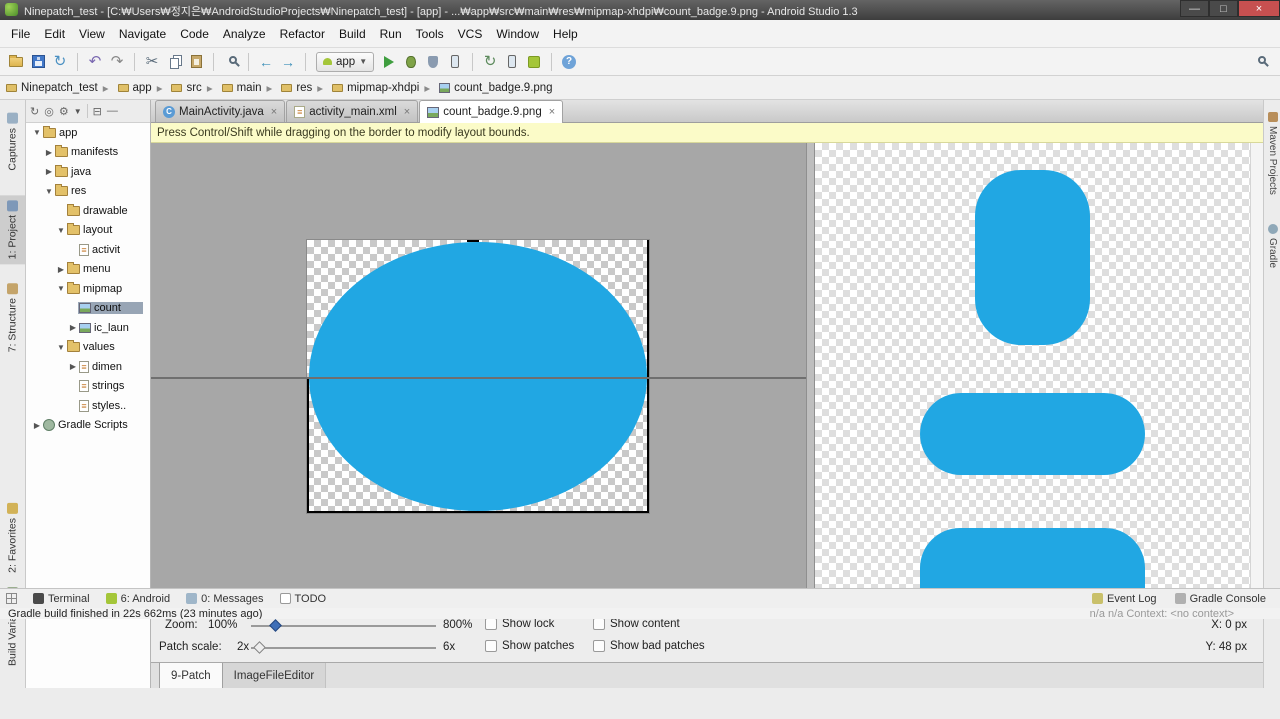 The width and height of the screenshot is (1280, 719). I want to click on refresh-icon: ↻, so click(34, 111).